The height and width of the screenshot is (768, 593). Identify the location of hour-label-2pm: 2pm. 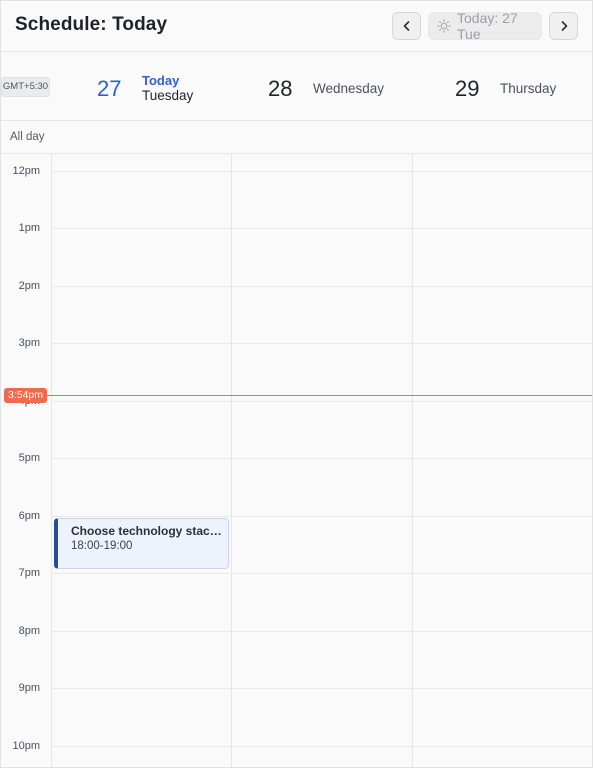
(29, 286).